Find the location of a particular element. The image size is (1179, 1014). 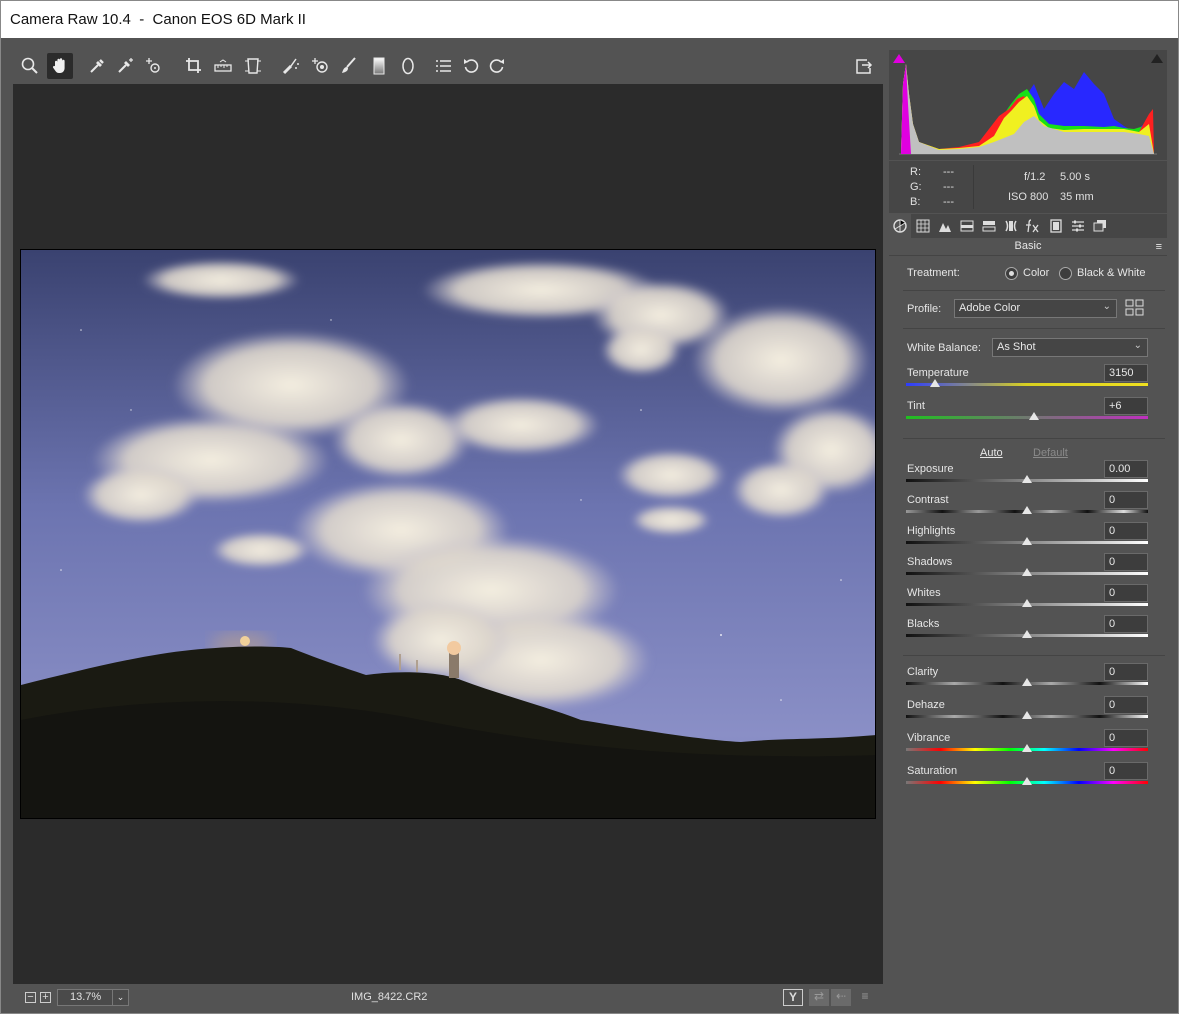

vibrance-slider-thumb is located at coordinates (1027, 748).